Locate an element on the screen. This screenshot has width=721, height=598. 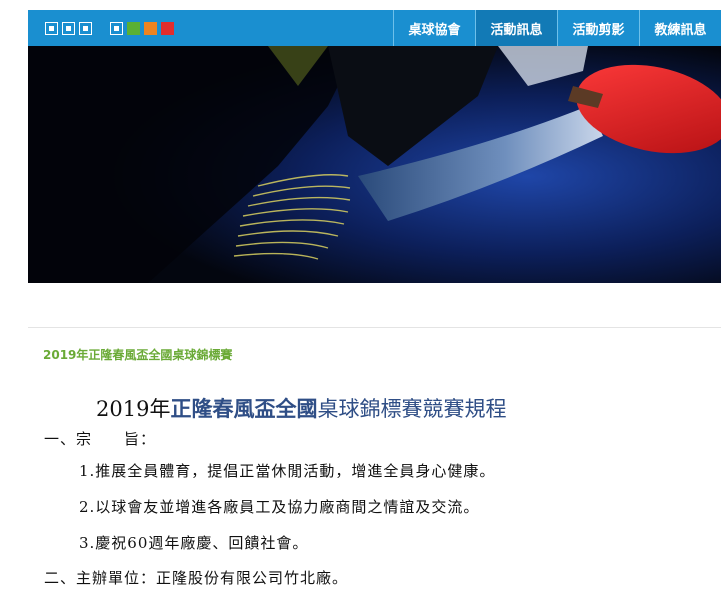
purpose-item: 1.推展全員體育，提倡正當休閒活動，增進全員身心健康。 is located at coordinates (287, 471).